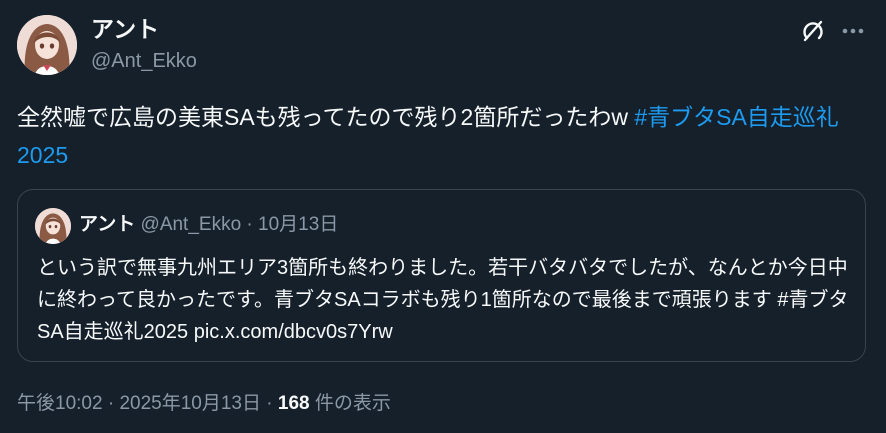  Describe the element at coordinates (350, 403) in the screenshot. I see `view-count-label: 件の表示` at that location.